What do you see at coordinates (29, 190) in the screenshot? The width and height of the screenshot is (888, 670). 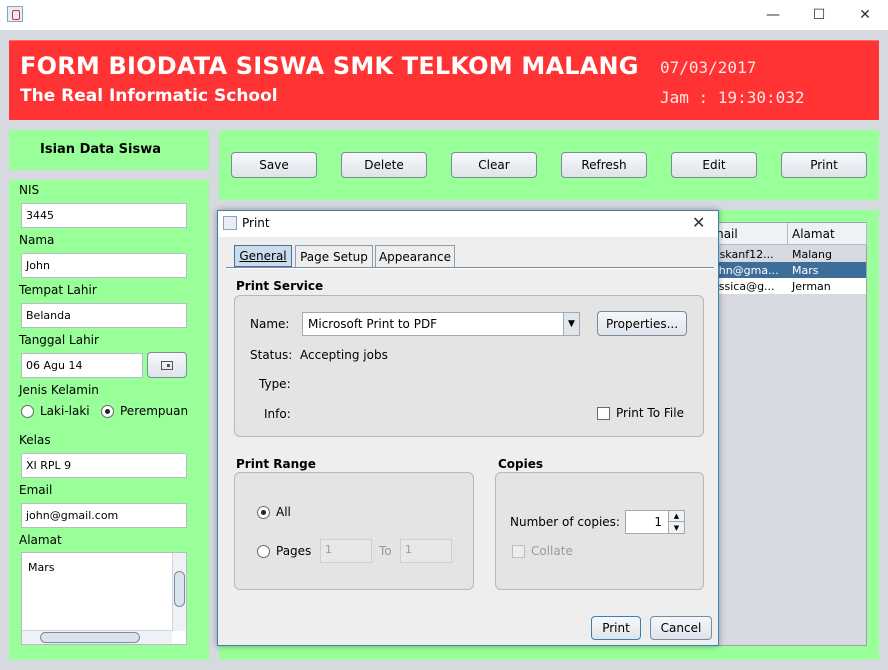 I see `nis-label: NIS` at bounding box center [29, 190].